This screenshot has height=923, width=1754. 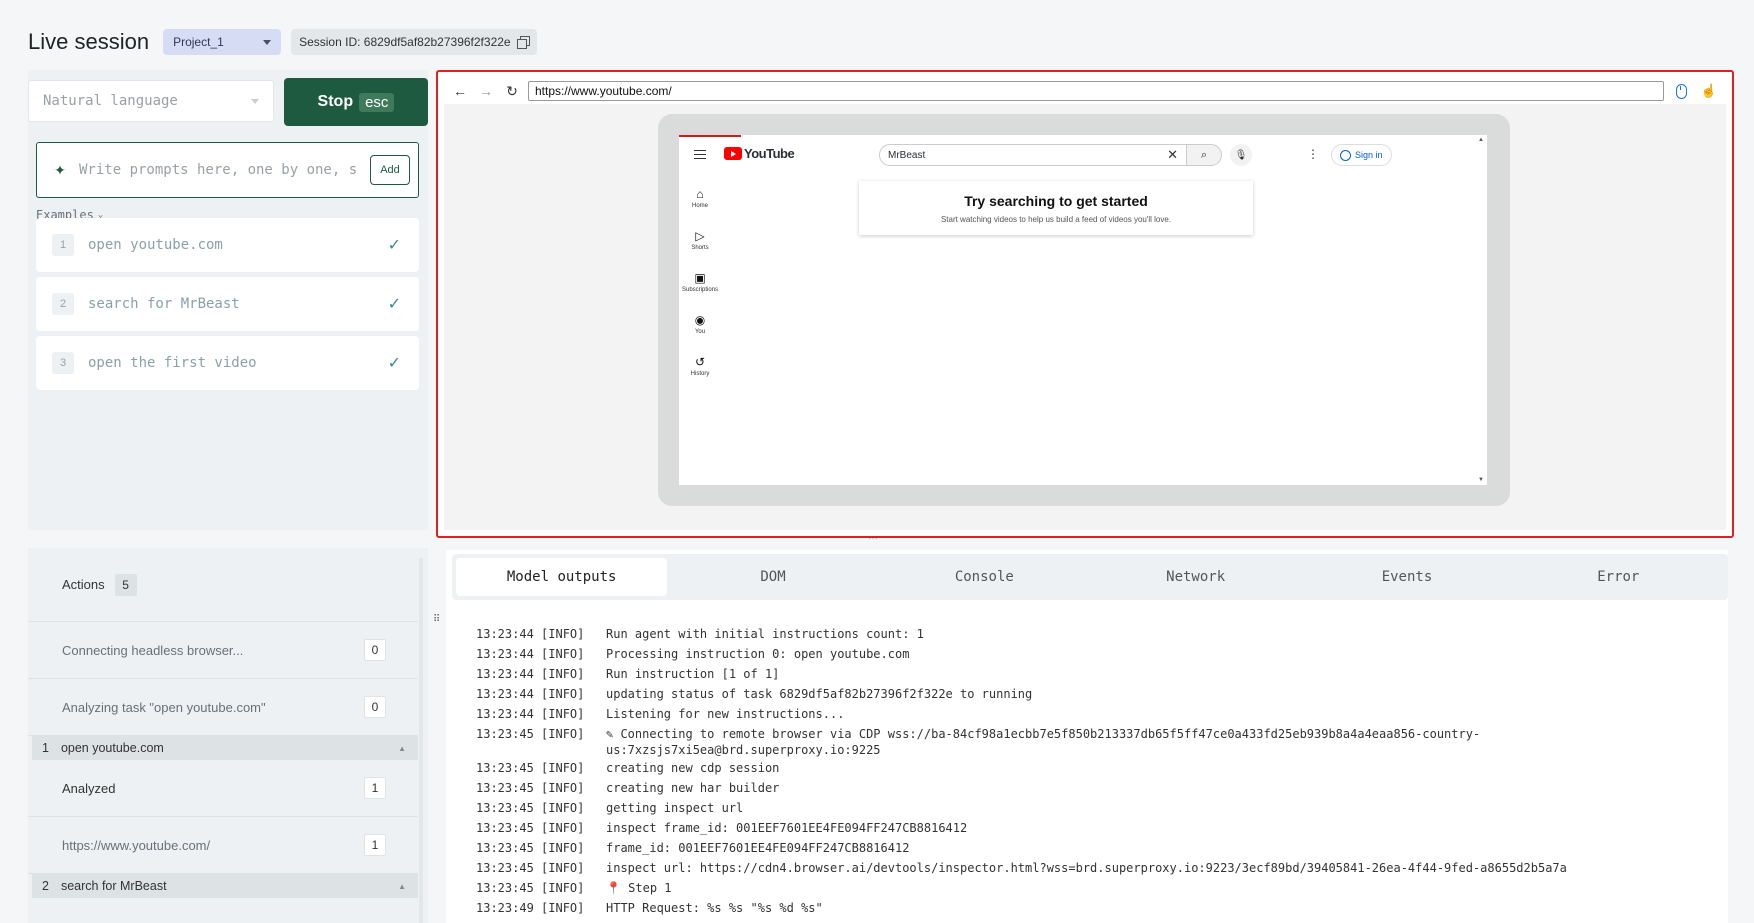 I want to click on chevron-up-icon: ▲, so click(x=402, y=748).